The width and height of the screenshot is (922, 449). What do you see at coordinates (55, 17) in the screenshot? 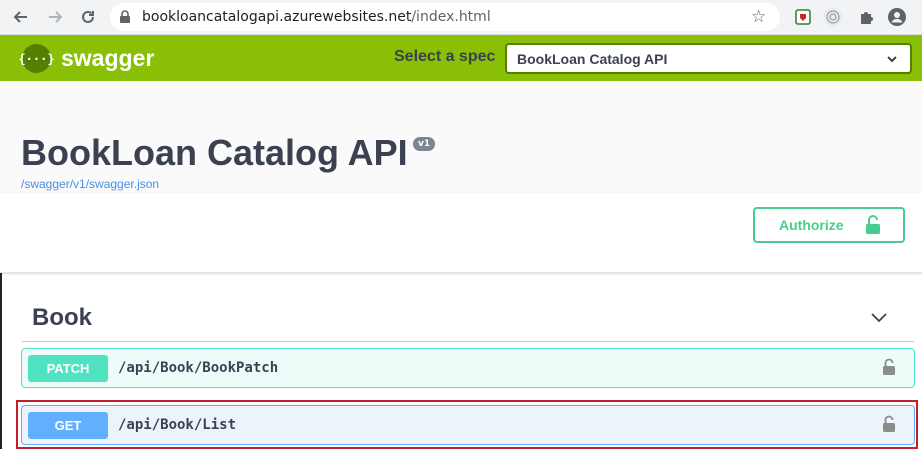
I see `forward-arrow-icon` at bounding box center [55, 17].